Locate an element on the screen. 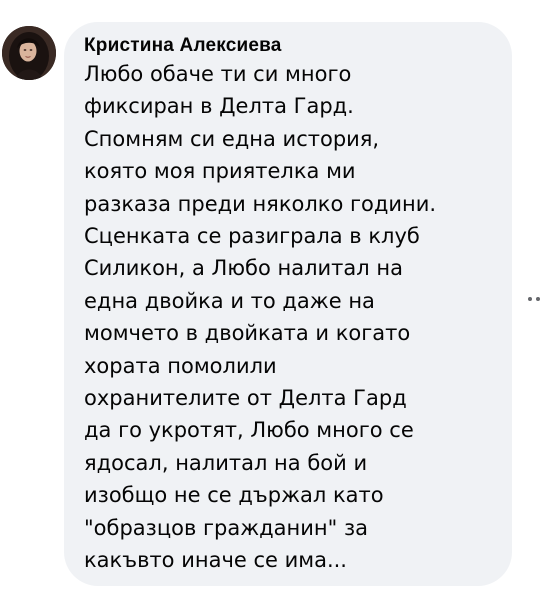 Image resolution: width=546 pixels, height=590 pixels. more-options-icon is located at coordinates (537, 299).